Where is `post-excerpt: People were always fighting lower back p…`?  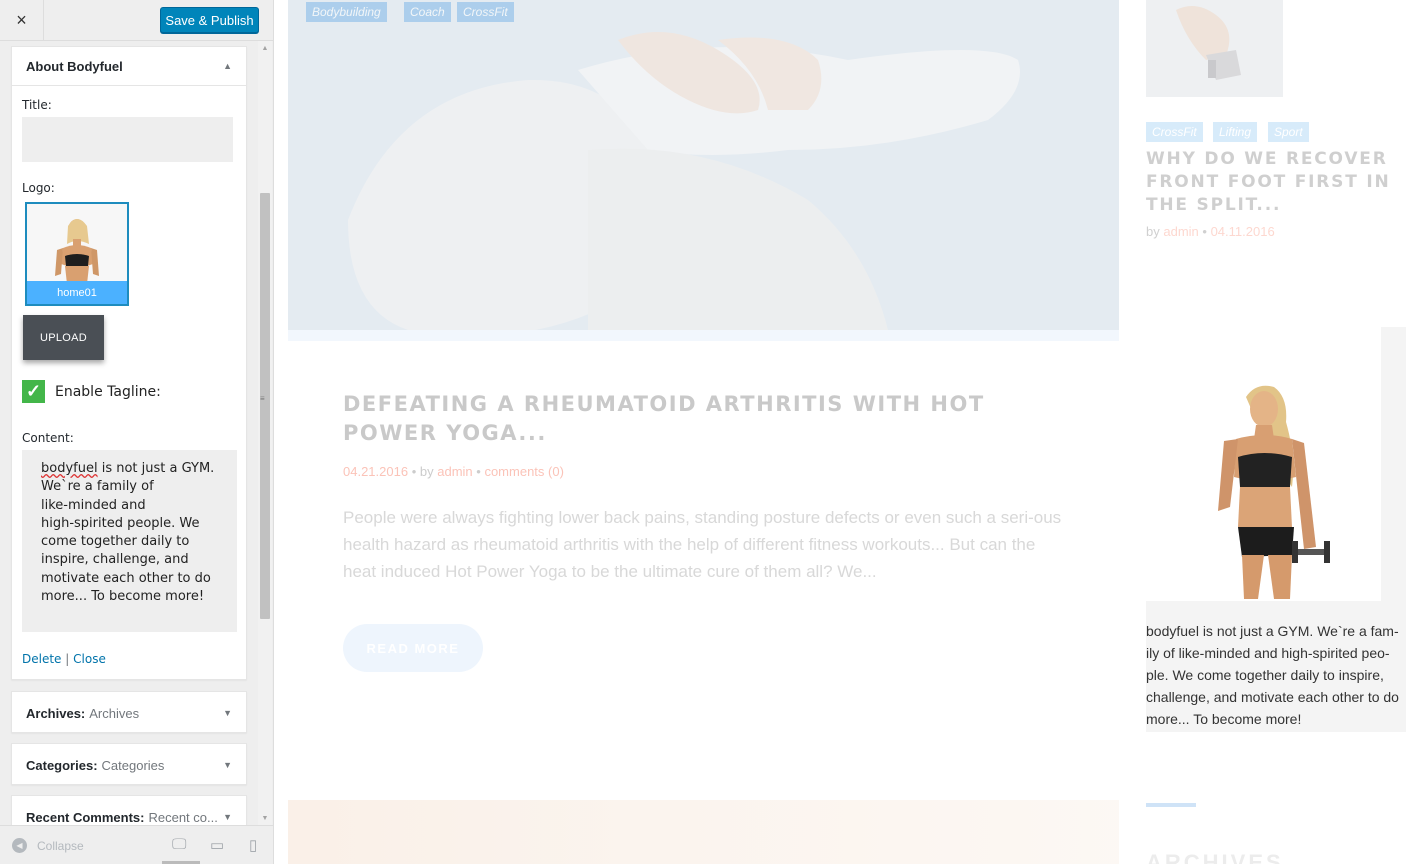 post-excerpt: People were always fighting lower back p… is located at coordinates (702, 544).